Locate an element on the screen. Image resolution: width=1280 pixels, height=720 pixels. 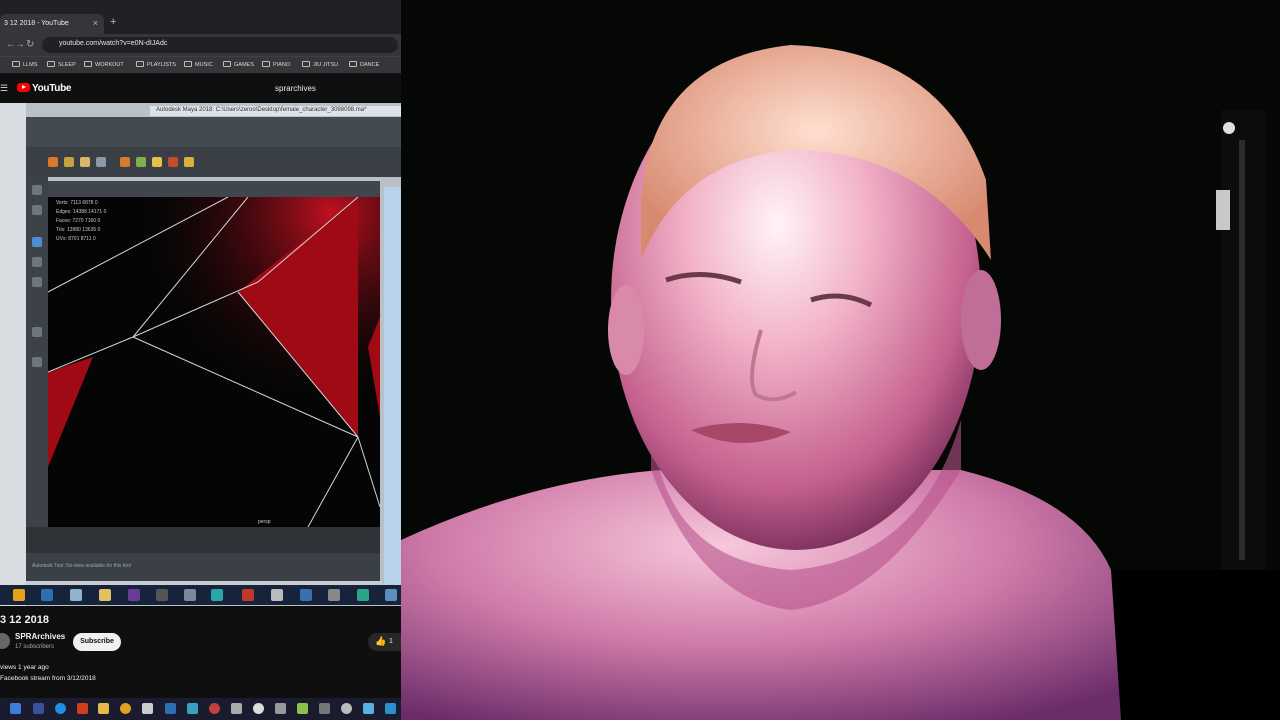
notepad-icon is located at coordinates (302, 708).